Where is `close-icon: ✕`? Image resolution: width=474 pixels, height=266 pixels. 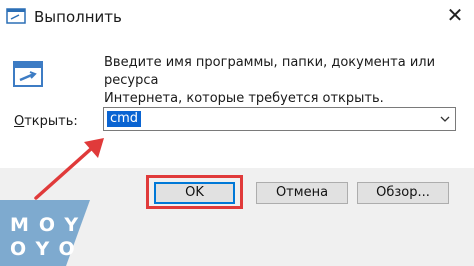
close-icon: ✕ is located at coordinates (455, 15).